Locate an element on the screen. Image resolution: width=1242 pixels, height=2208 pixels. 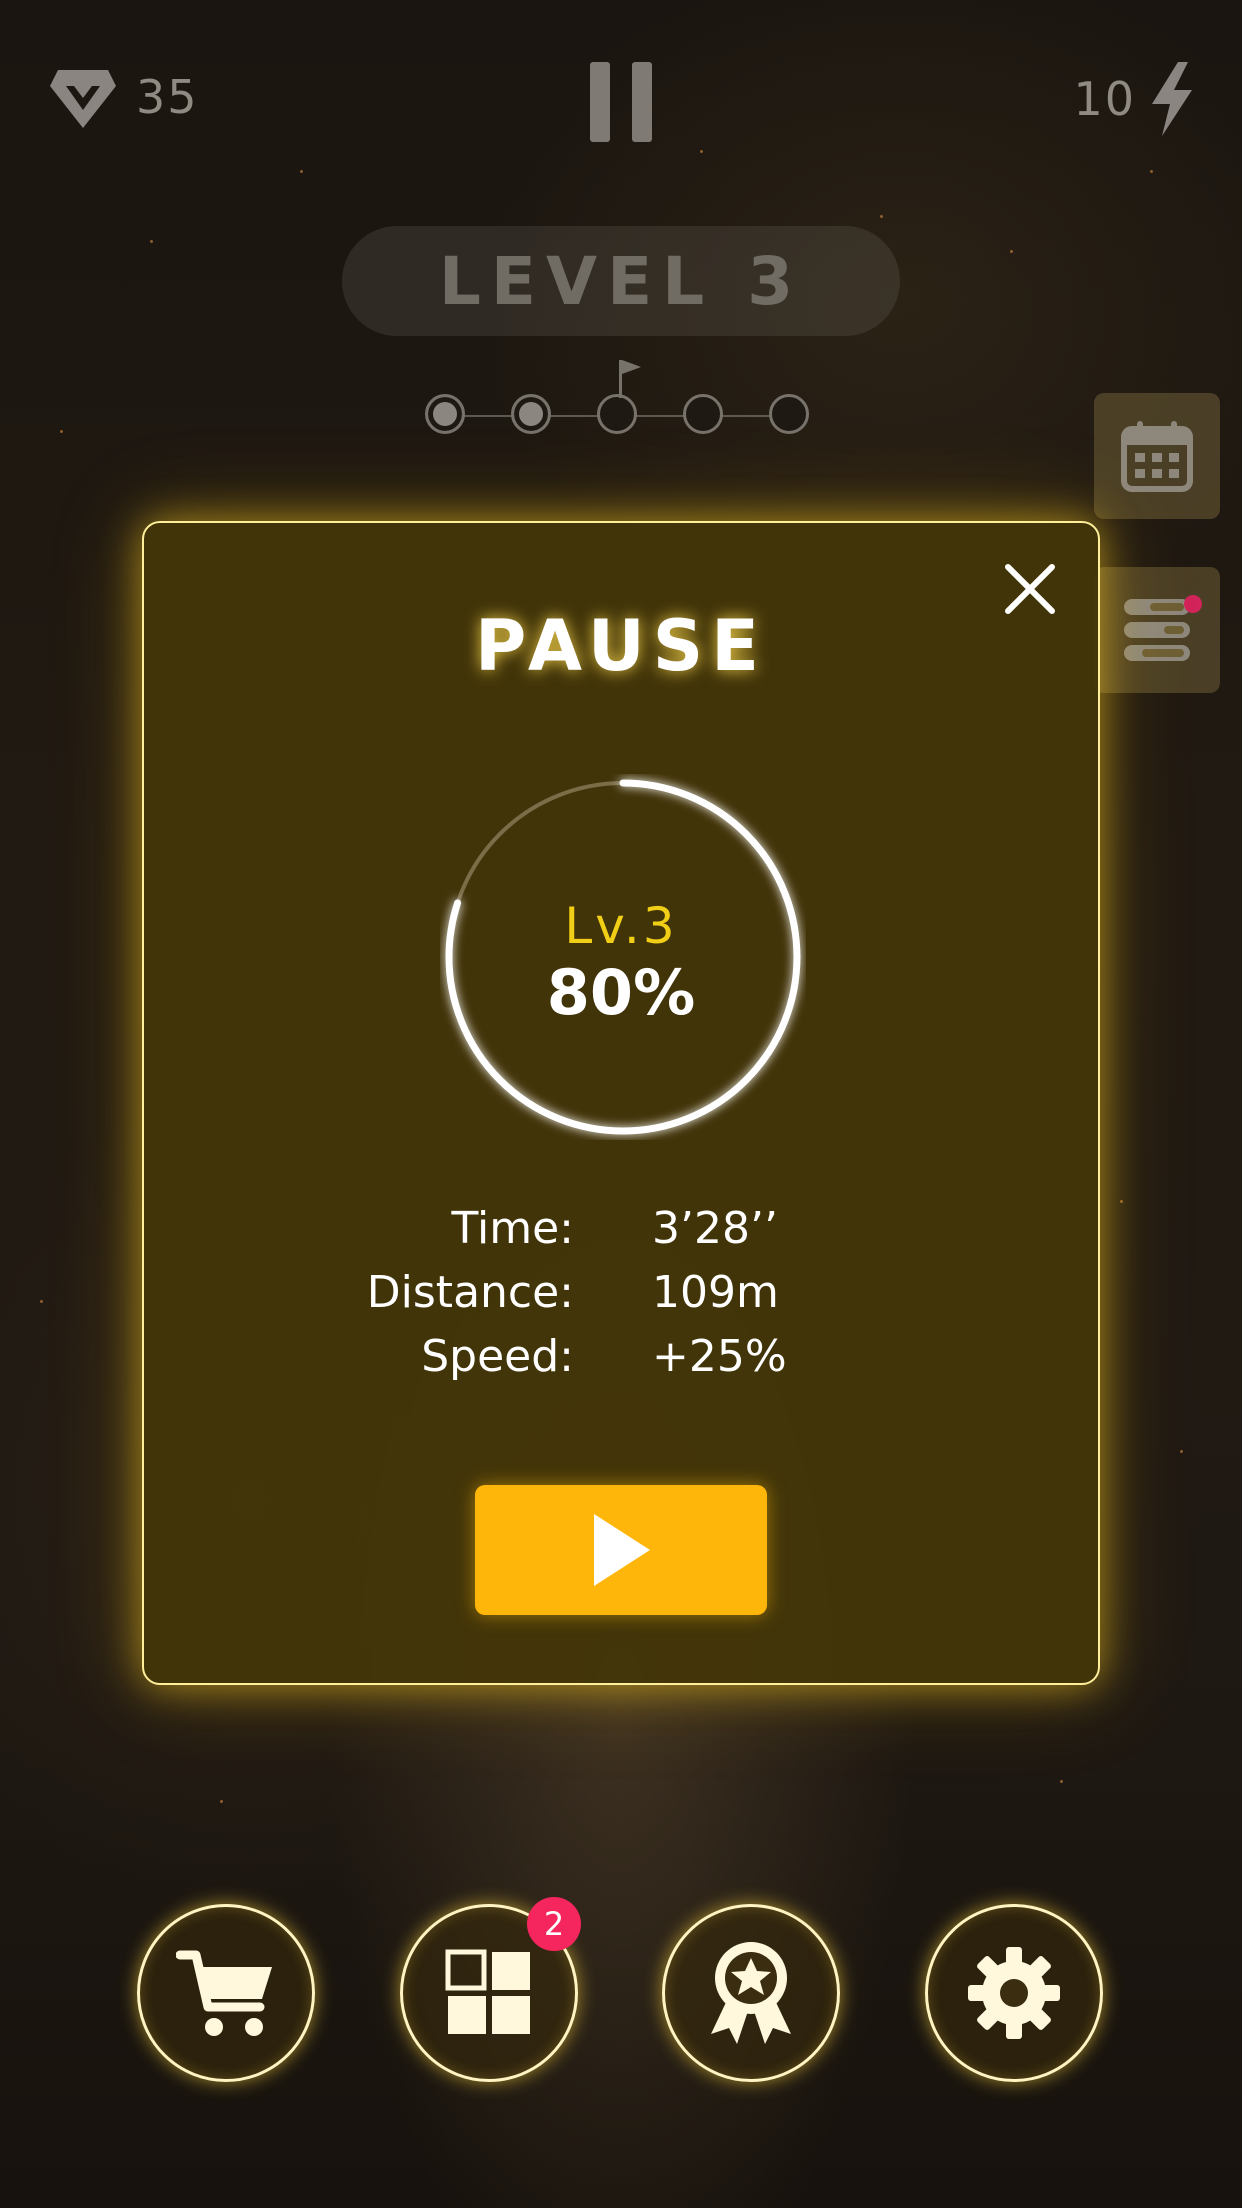
lightning-icon is located at coordinates (1172, 99).